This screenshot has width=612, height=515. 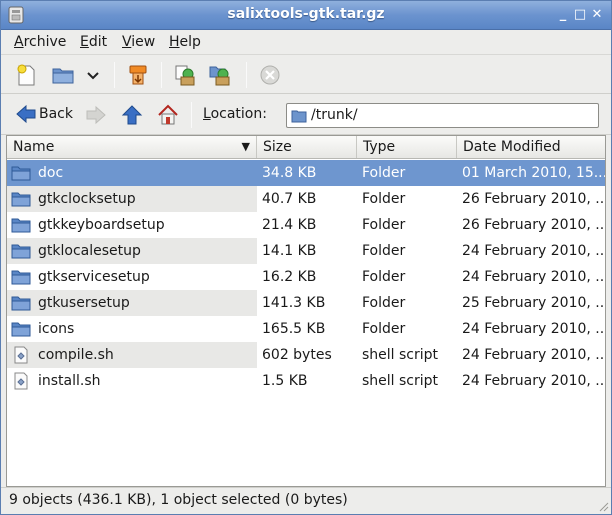 I want to click on column-type-label: Type, so click(x=379, y=147).